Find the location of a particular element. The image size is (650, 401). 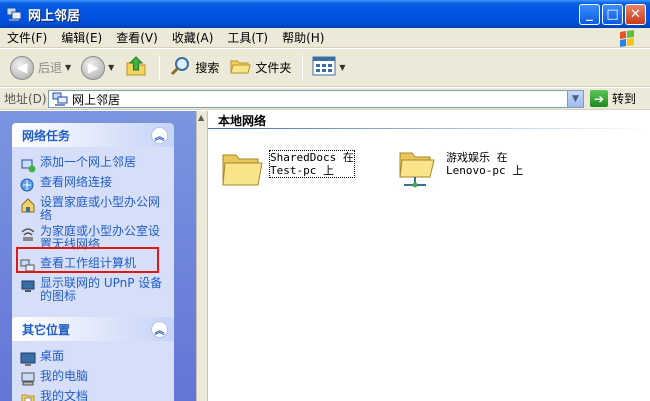

forward-button: ▶ ▼ is located at coordinates (97, 68).